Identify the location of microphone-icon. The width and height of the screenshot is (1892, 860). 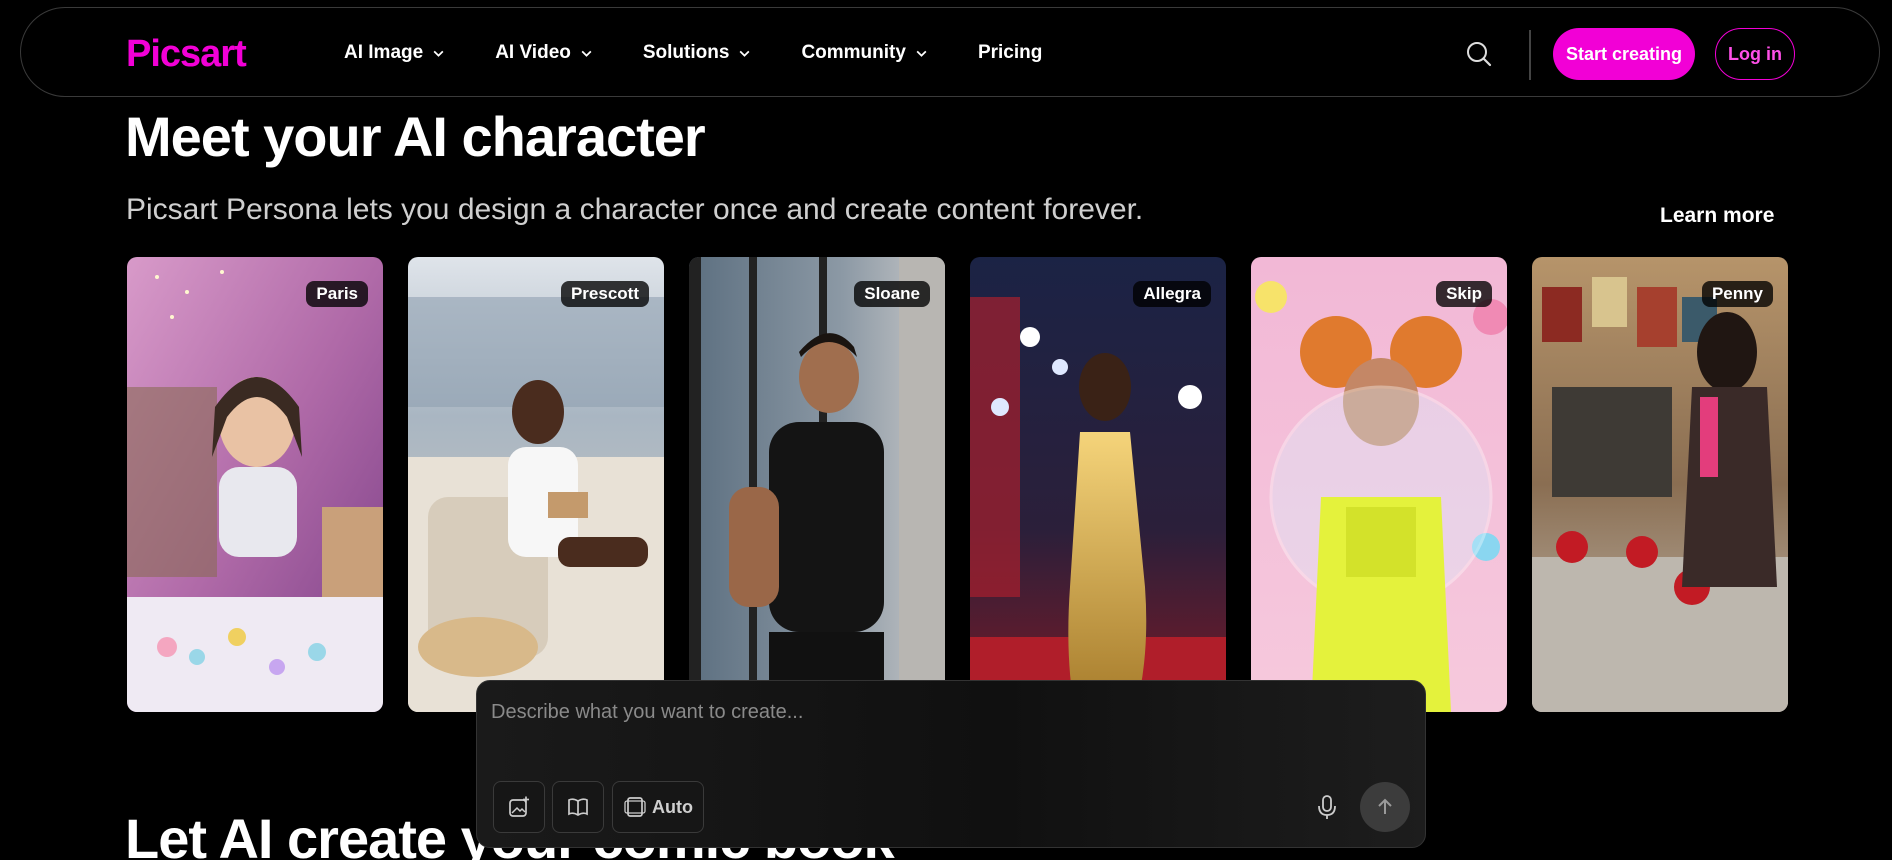
(1327, 807).